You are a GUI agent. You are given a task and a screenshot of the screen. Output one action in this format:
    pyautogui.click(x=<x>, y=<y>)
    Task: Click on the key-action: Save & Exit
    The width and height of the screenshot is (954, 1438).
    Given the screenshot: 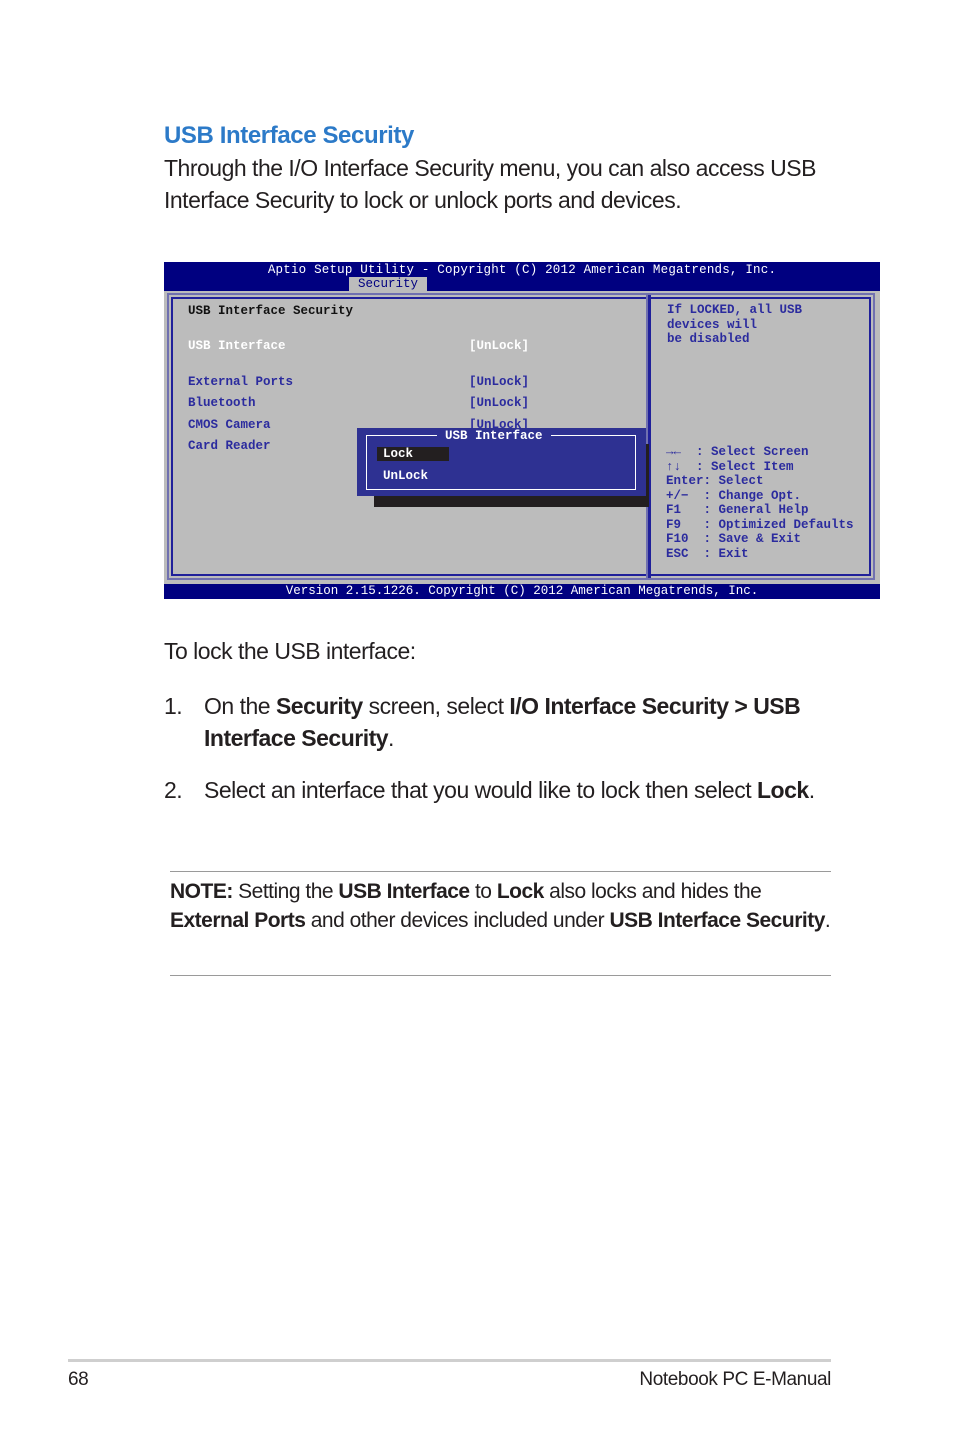 What is the action you would take?
    pyautogui.click(x=760, y=539)
    